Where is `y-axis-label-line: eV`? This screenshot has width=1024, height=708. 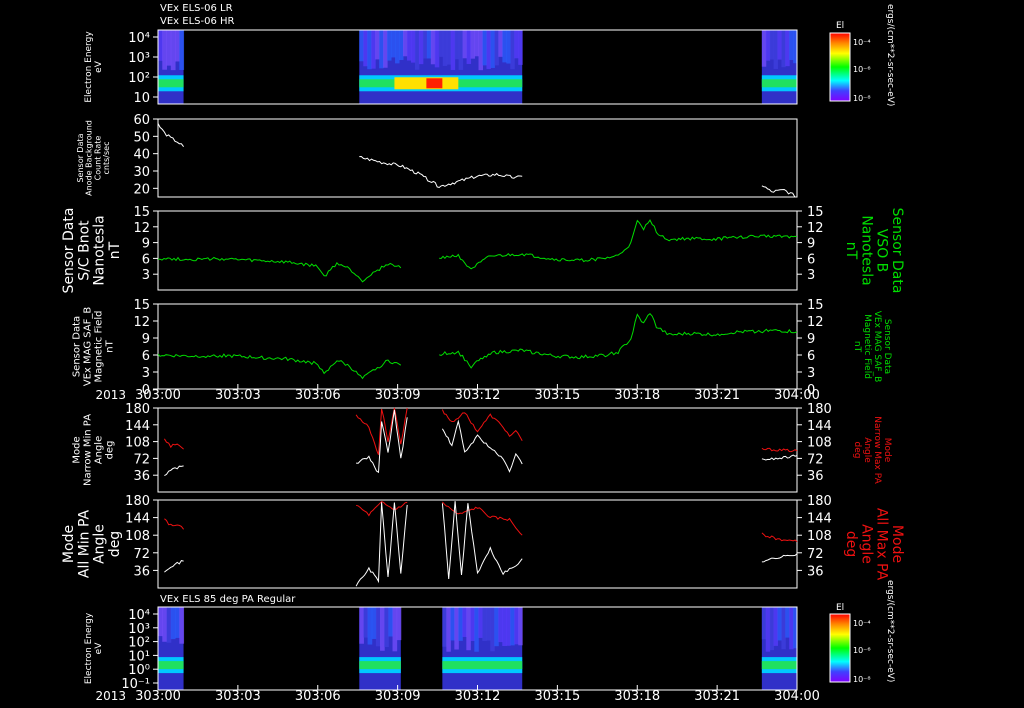
y-axis-label-line: eV is located at coordinates (99, 66).